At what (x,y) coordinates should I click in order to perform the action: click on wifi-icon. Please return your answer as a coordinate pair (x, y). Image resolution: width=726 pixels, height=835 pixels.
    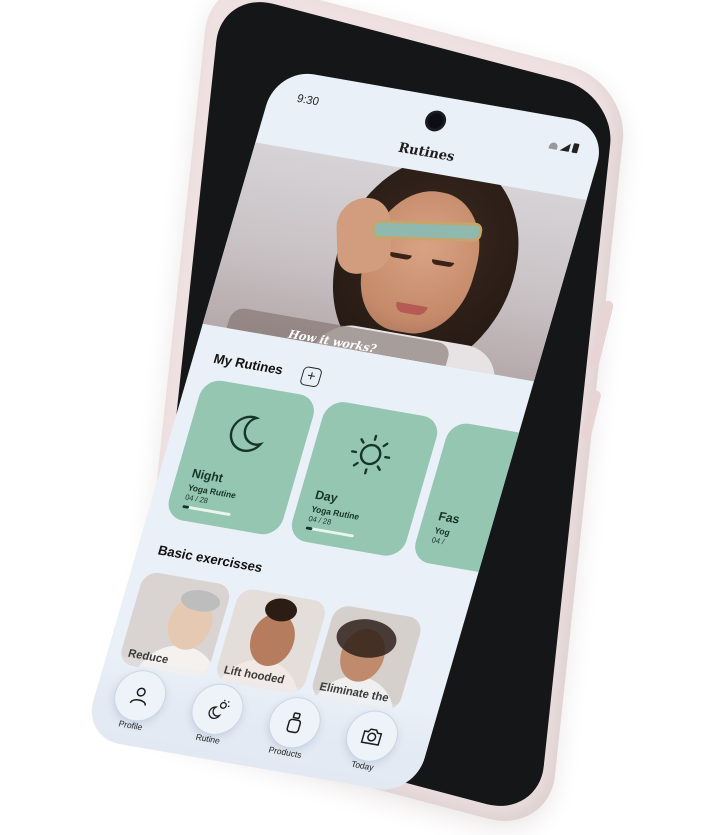
    Looking at the image, I should click on (553, 146).